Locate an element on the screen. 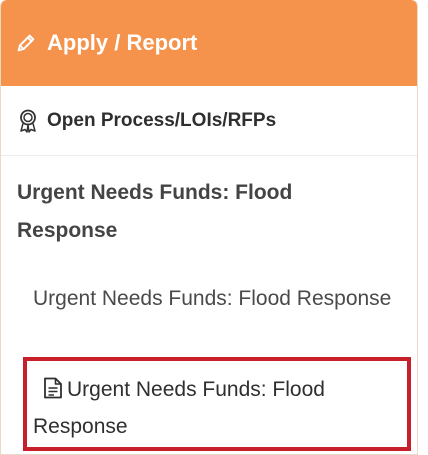  fund-sub-item-link: Urgent Needs Funds: Flood Response is located at coordinates (218, 298).